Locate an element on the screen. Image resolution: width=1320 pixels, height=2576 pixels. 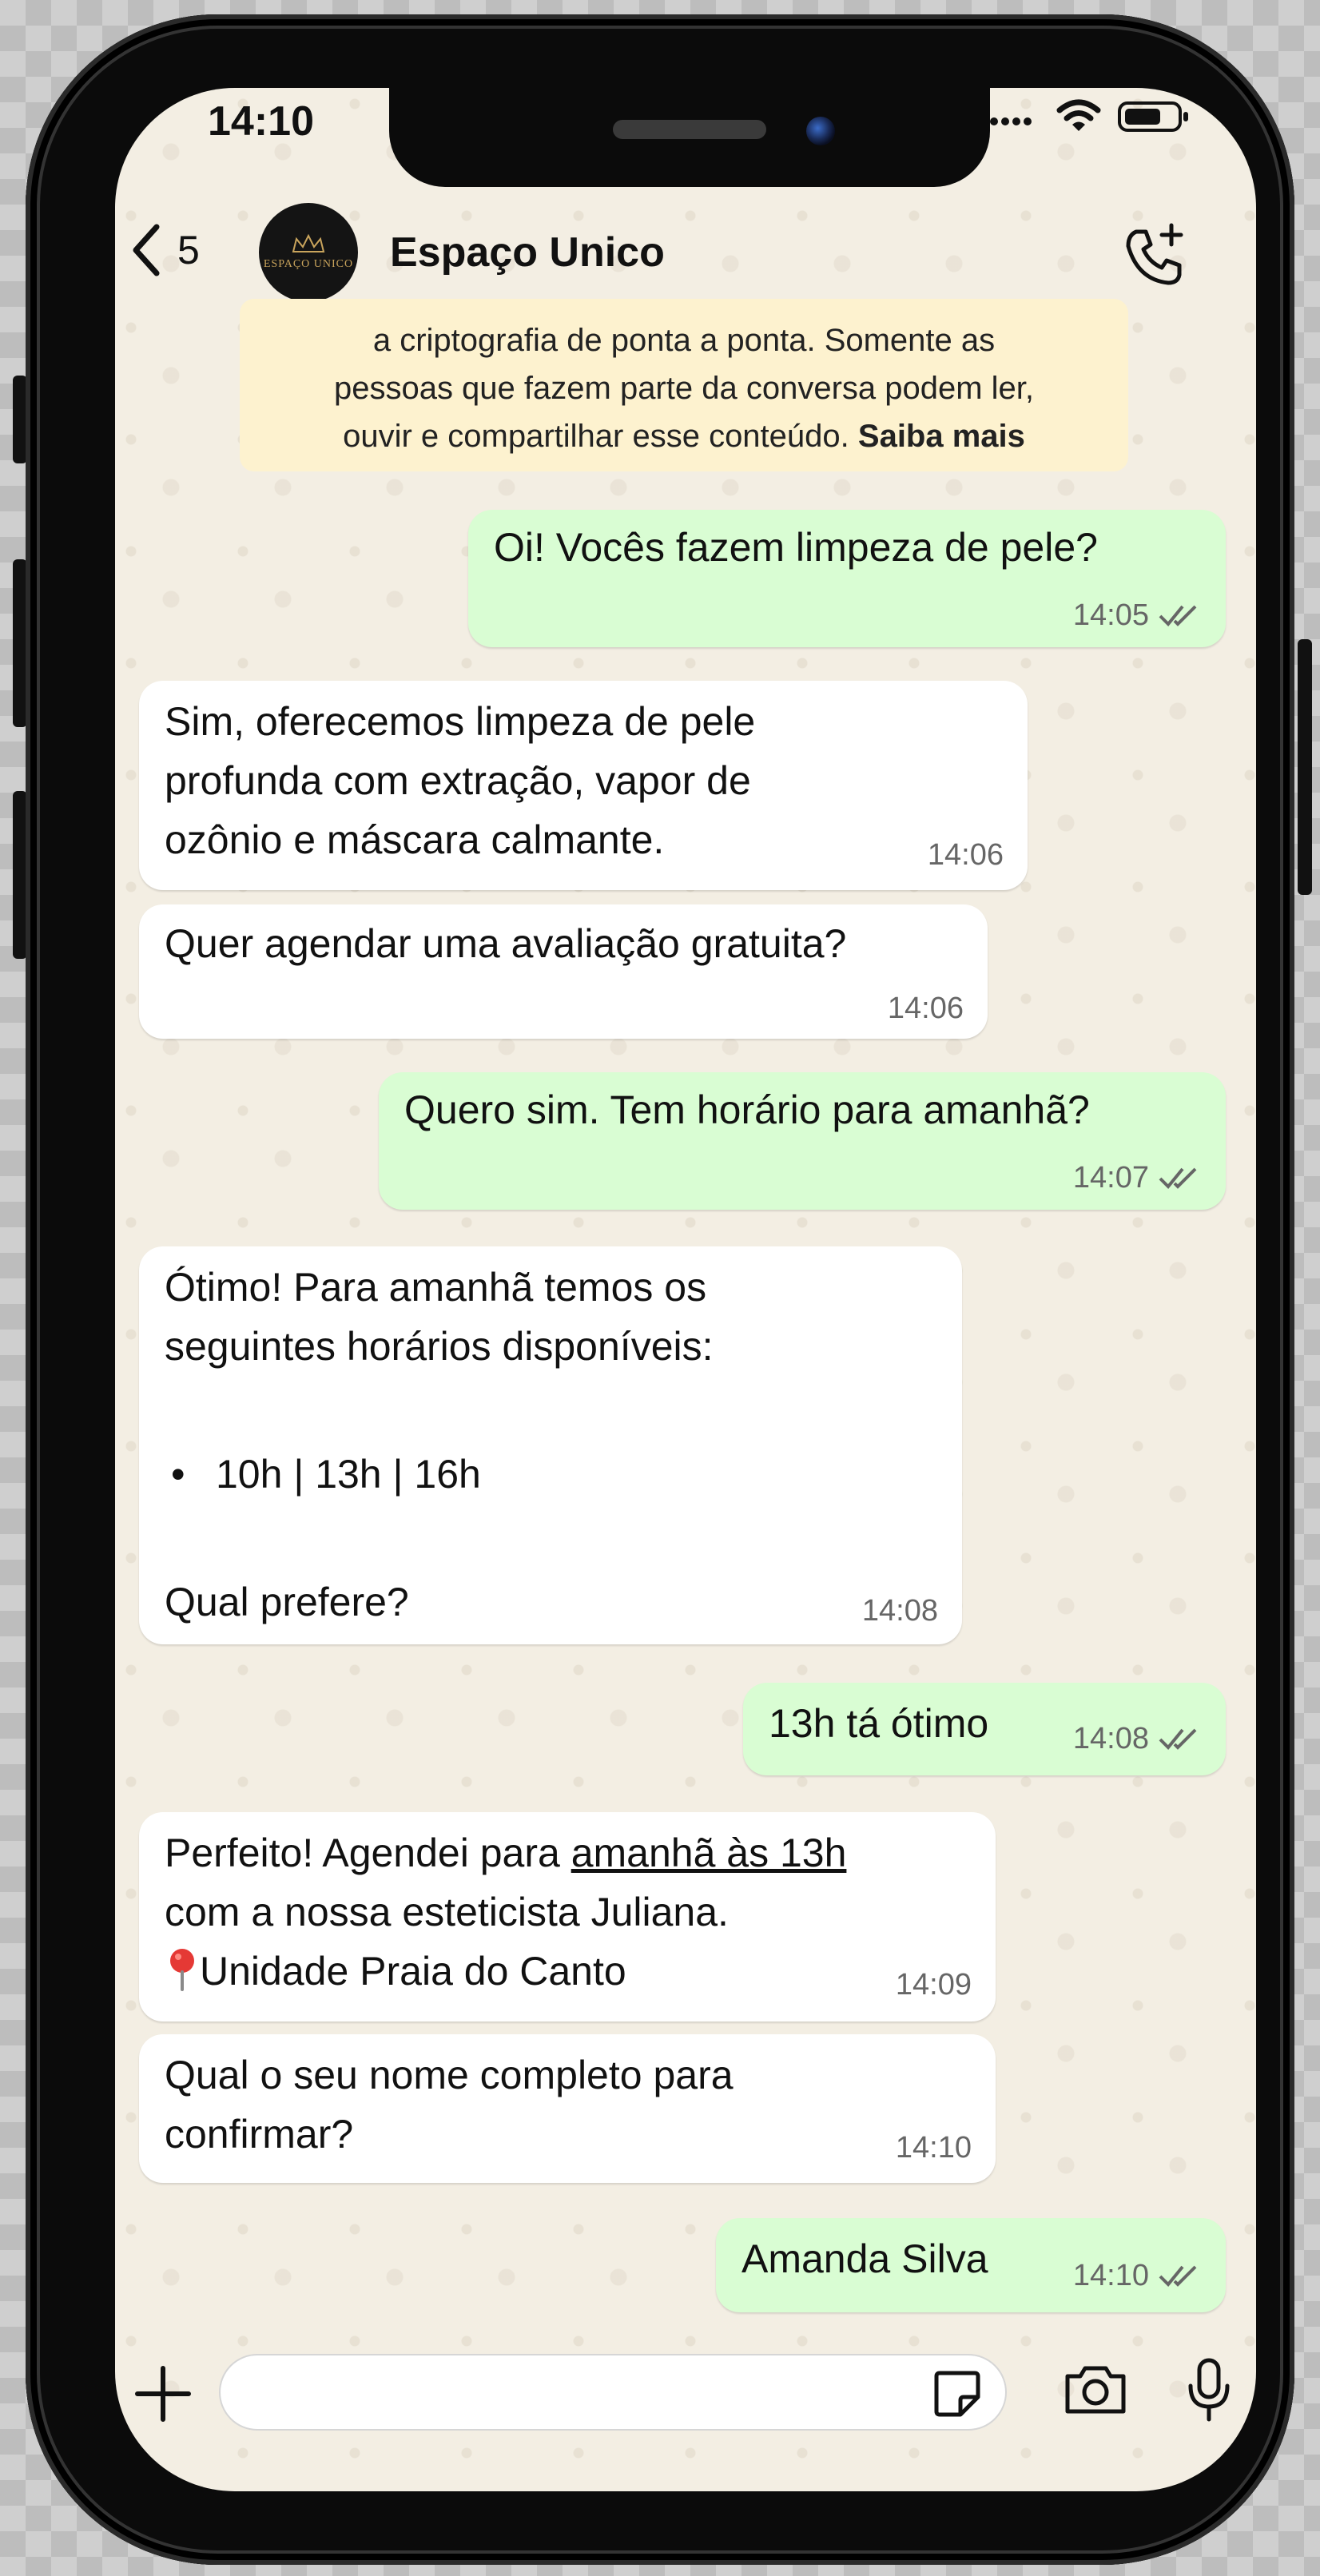
chevron-left-icon is located at coordinates (146, 250).